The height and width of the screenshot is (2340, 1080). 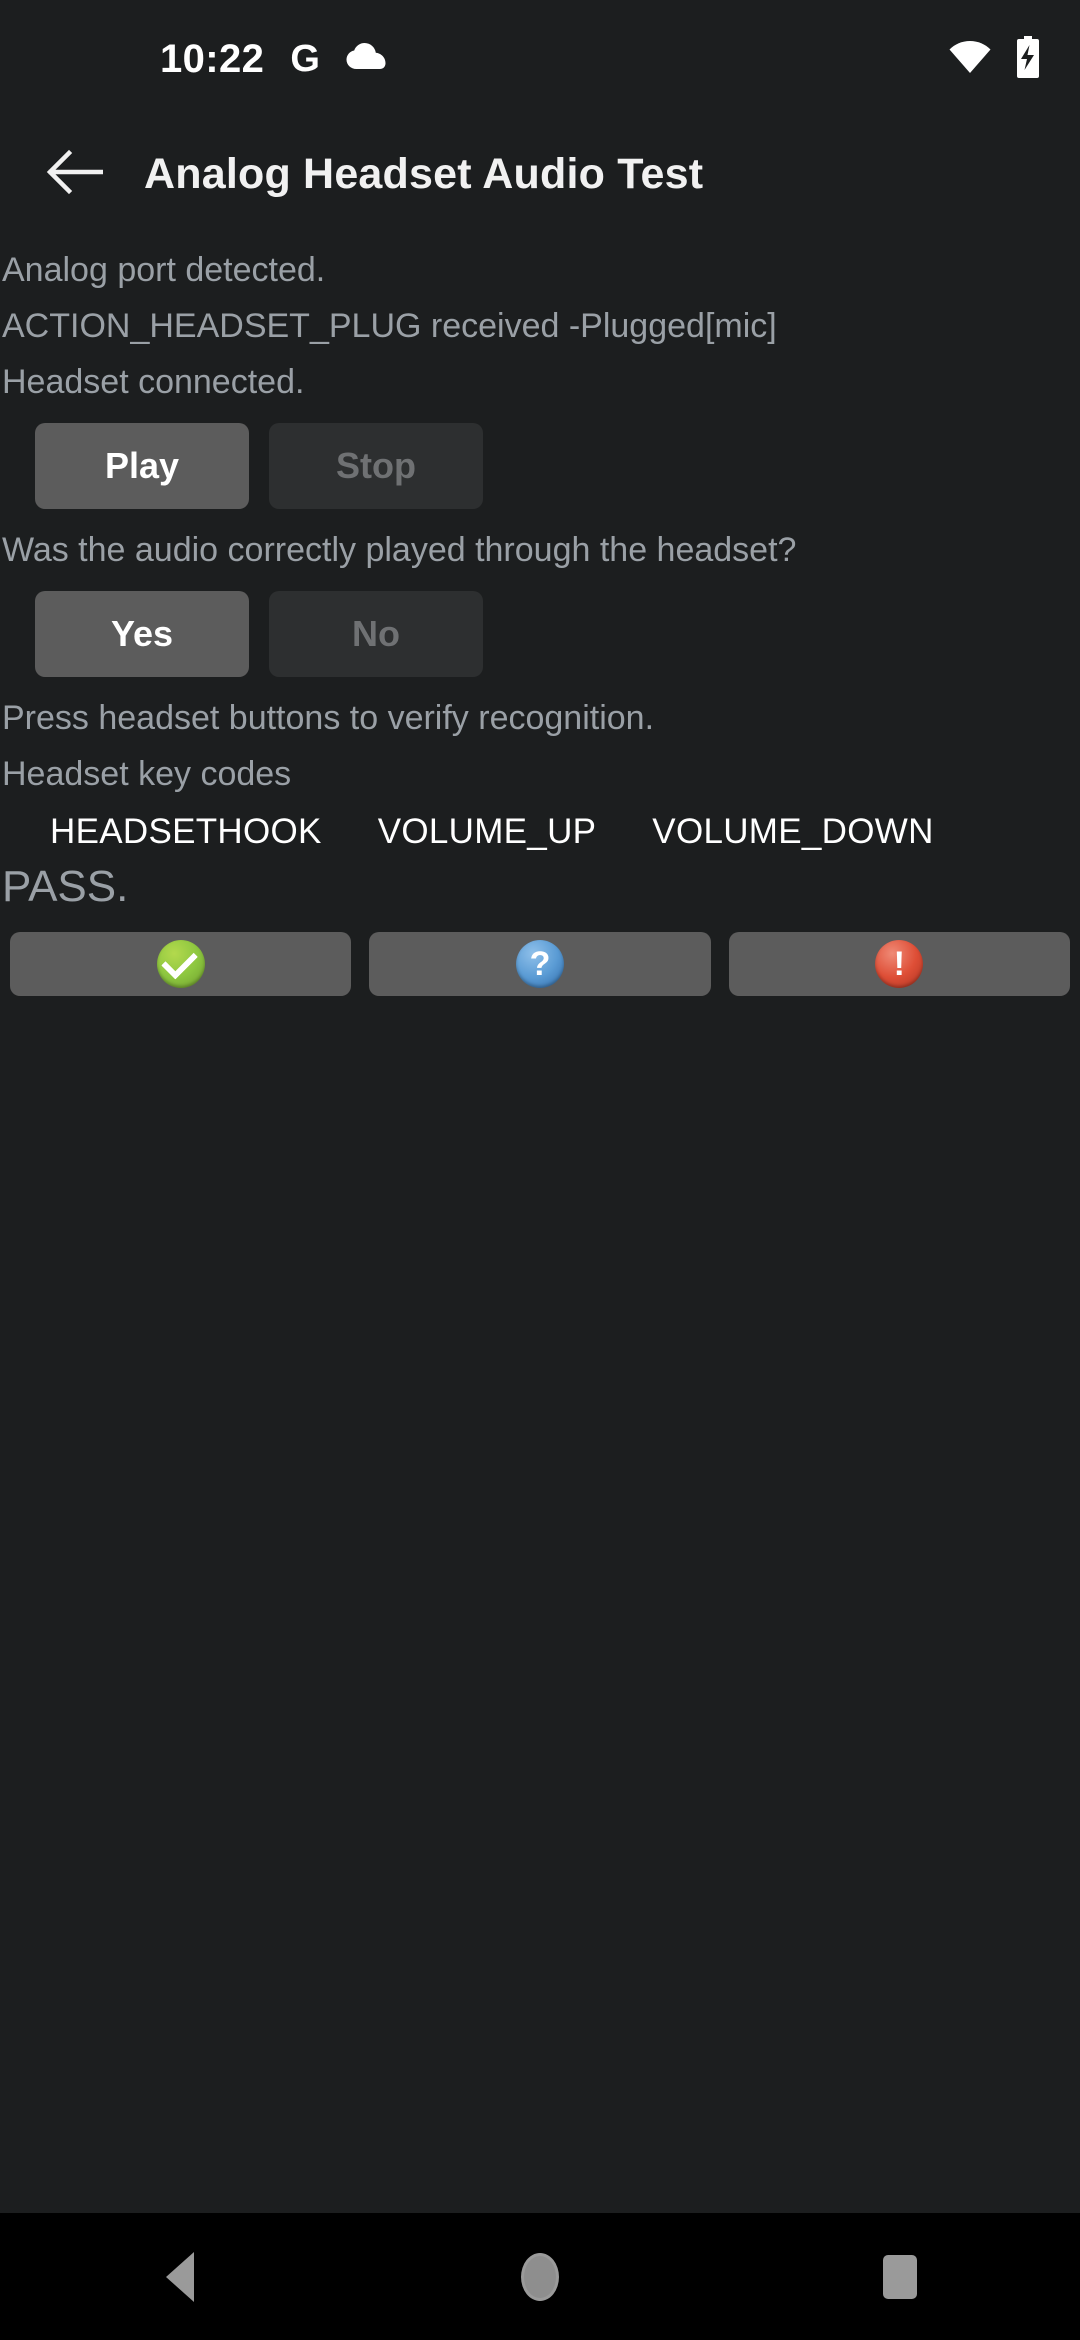 I want to click on arrow-left-icon, so click(x=74, y=174).